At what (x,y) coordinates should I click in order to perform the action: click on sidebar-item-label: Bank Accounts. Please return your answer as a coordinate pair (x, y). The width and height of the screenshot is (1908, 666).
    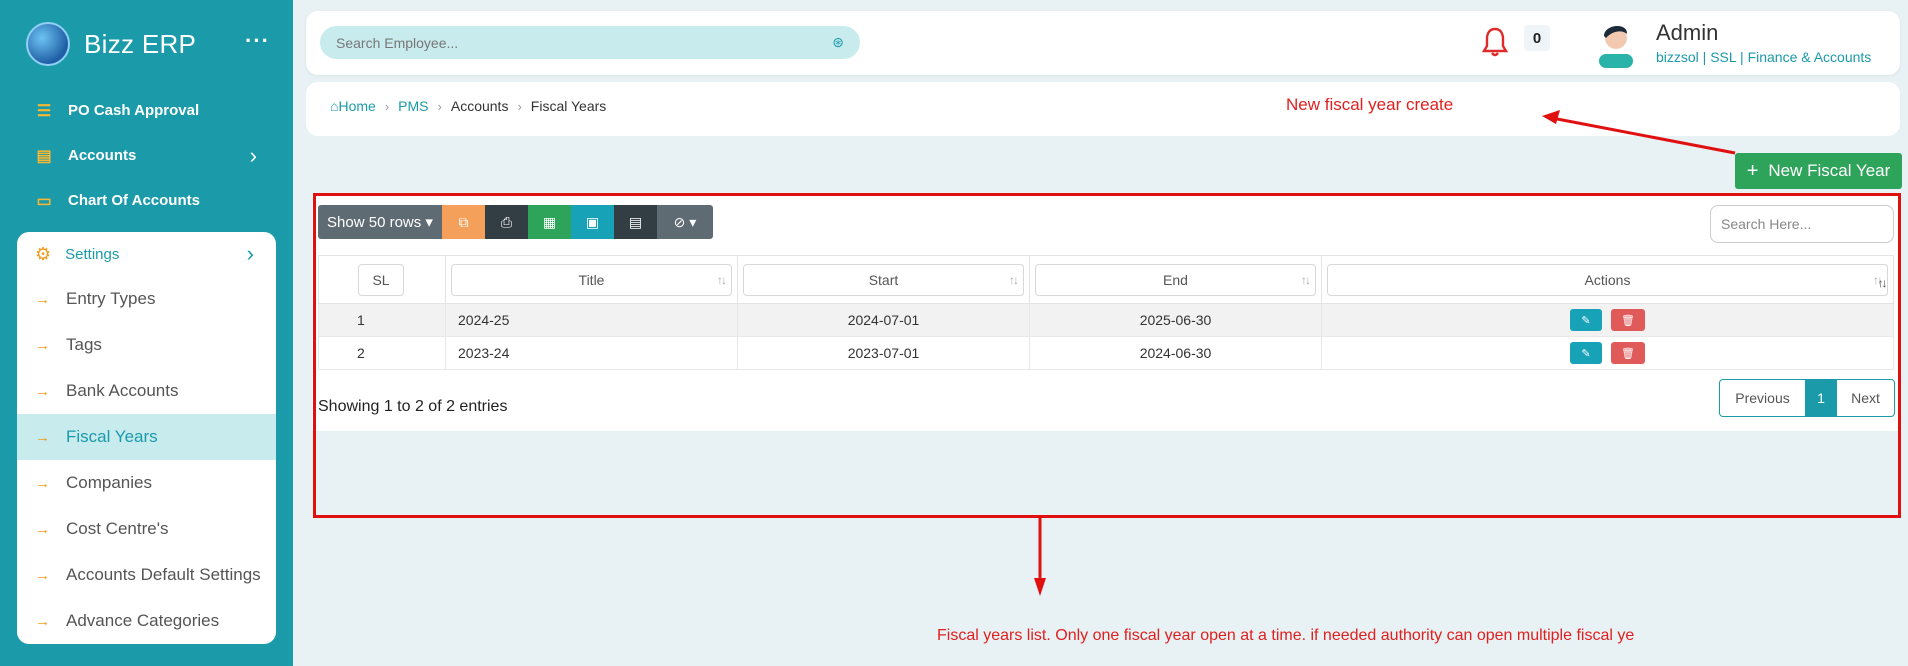
    Looking at the image, I should click on (122, 390).